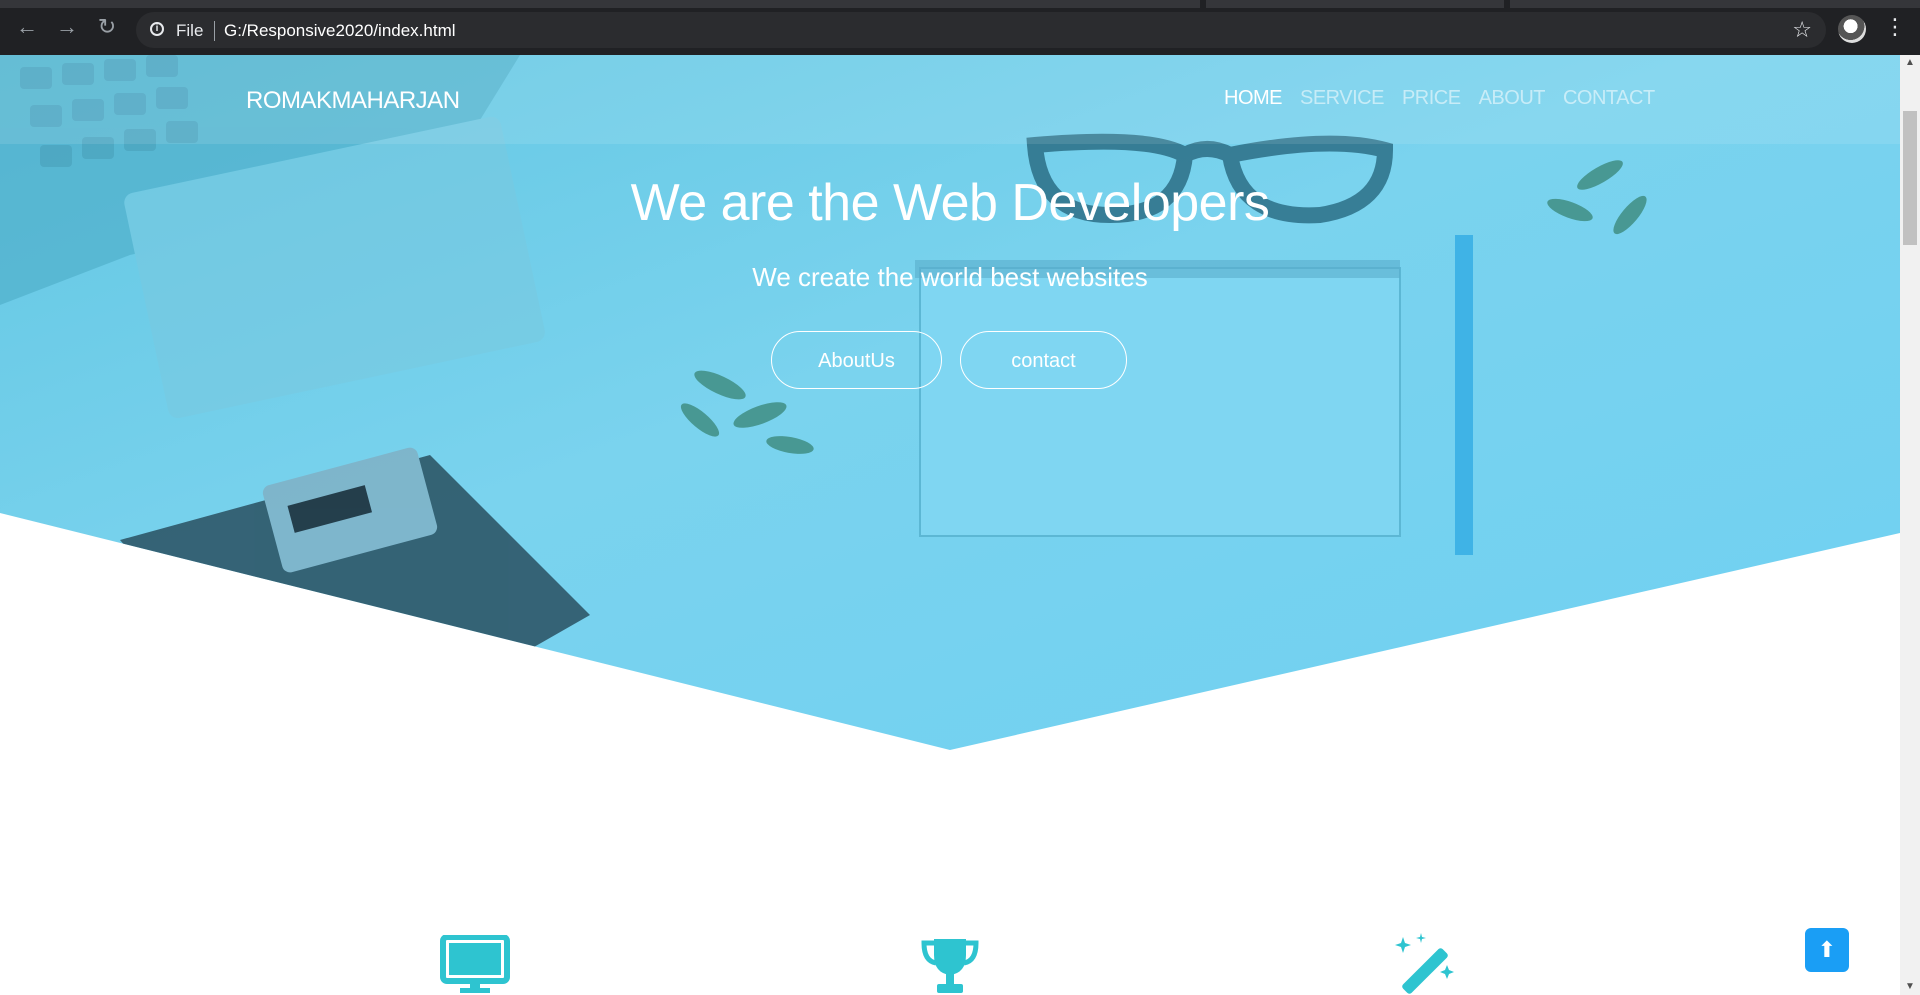 The width and height of the screenshot is (1920, 995). What do you see at coordinates (340, 31) in the screenshot?
I see `url-text: G:/Responsive2020/index.html` at bounding box center [340, 31].